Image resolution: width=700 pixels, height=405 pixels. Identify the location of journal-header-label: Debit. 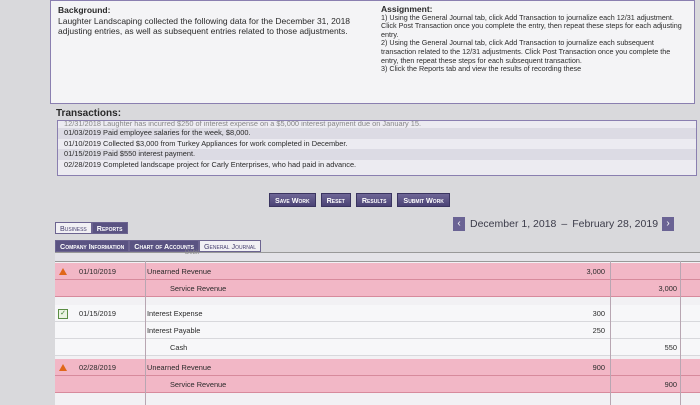
(192, 253).